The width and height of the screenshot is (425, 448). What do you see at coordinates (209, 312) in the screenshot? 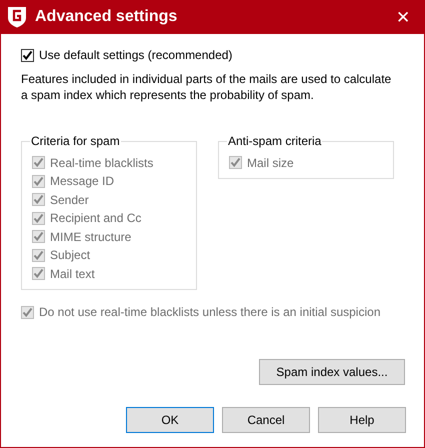
I see `checkbox-label: Do not use real-time blacklists unless there is an initial suspicion` at bounding box center [209, 312].